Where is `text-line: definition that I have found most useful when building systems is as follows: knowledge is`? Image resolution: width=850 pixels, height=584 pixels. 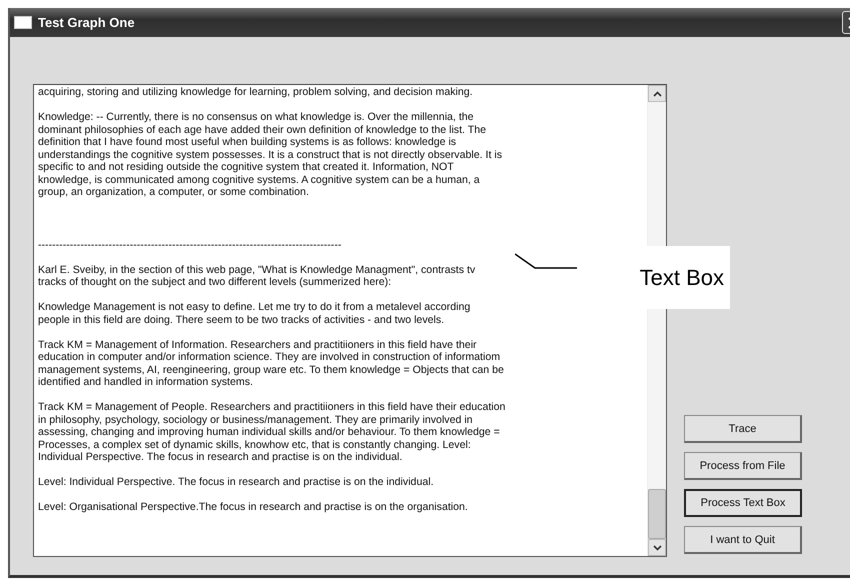
text-line: definition that I have found most useful when building systems is as follows: knowledge is is located at coordinates (248, 142).